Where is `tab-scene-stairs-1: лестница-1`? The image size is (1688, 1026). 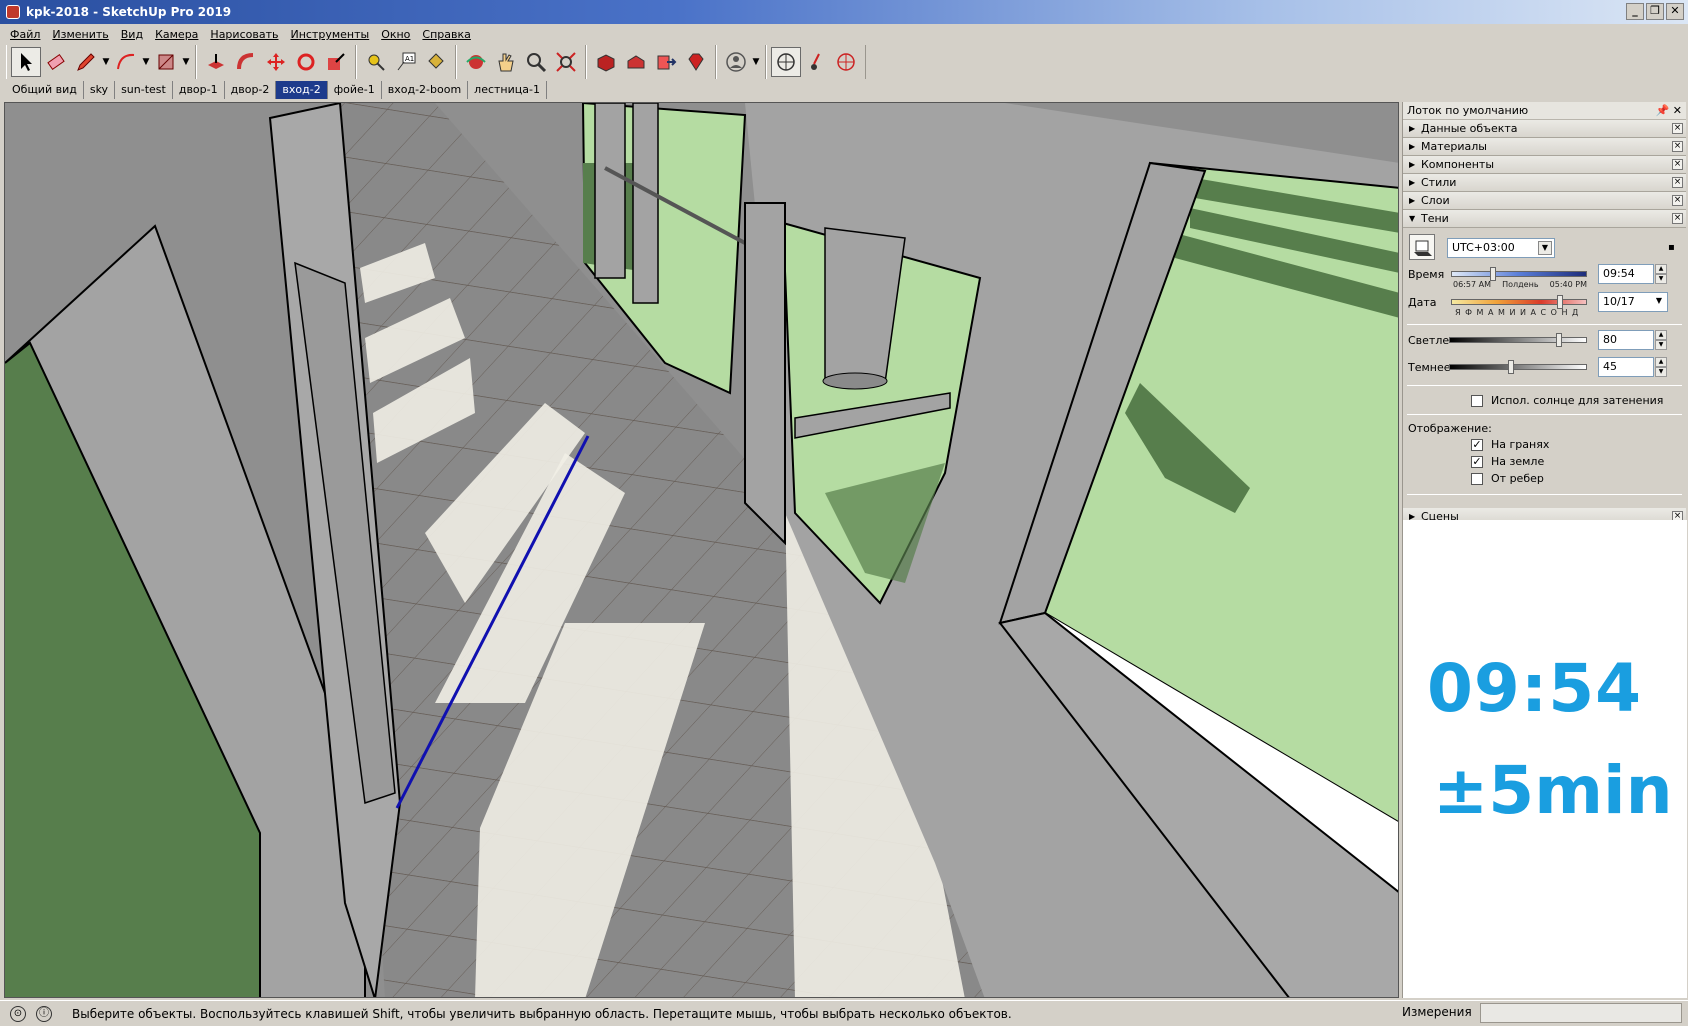 tab-scene-stairs-1: лестница-1 is located at coordinates (507, 90).